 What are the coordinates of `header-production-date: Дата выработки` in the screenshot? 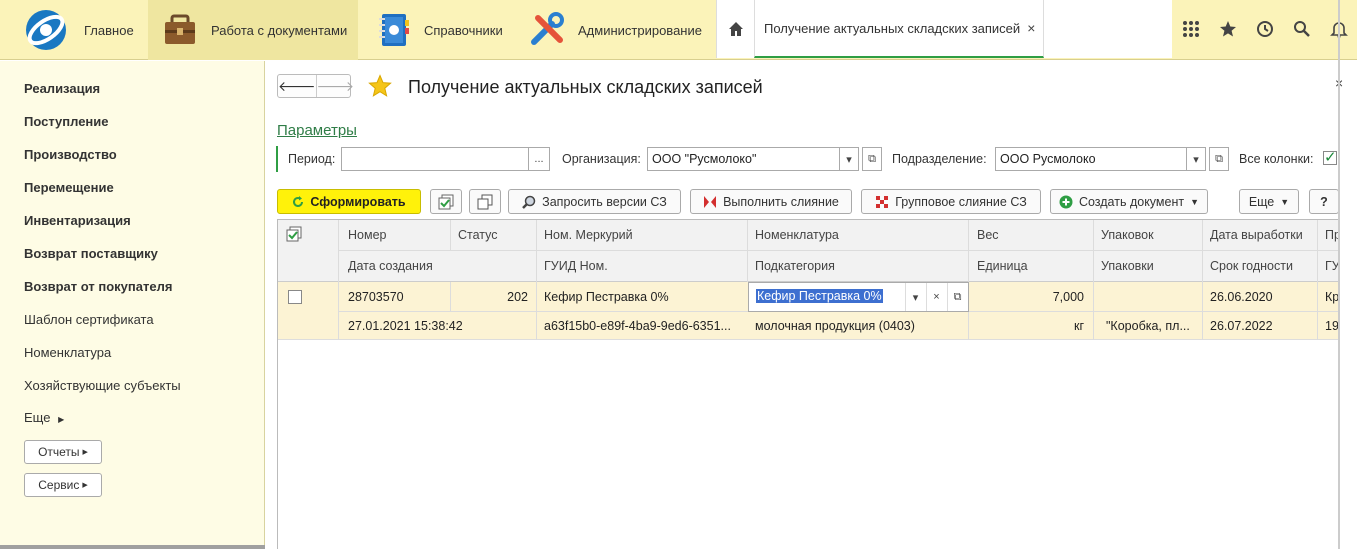 It's located at (1256, 235).